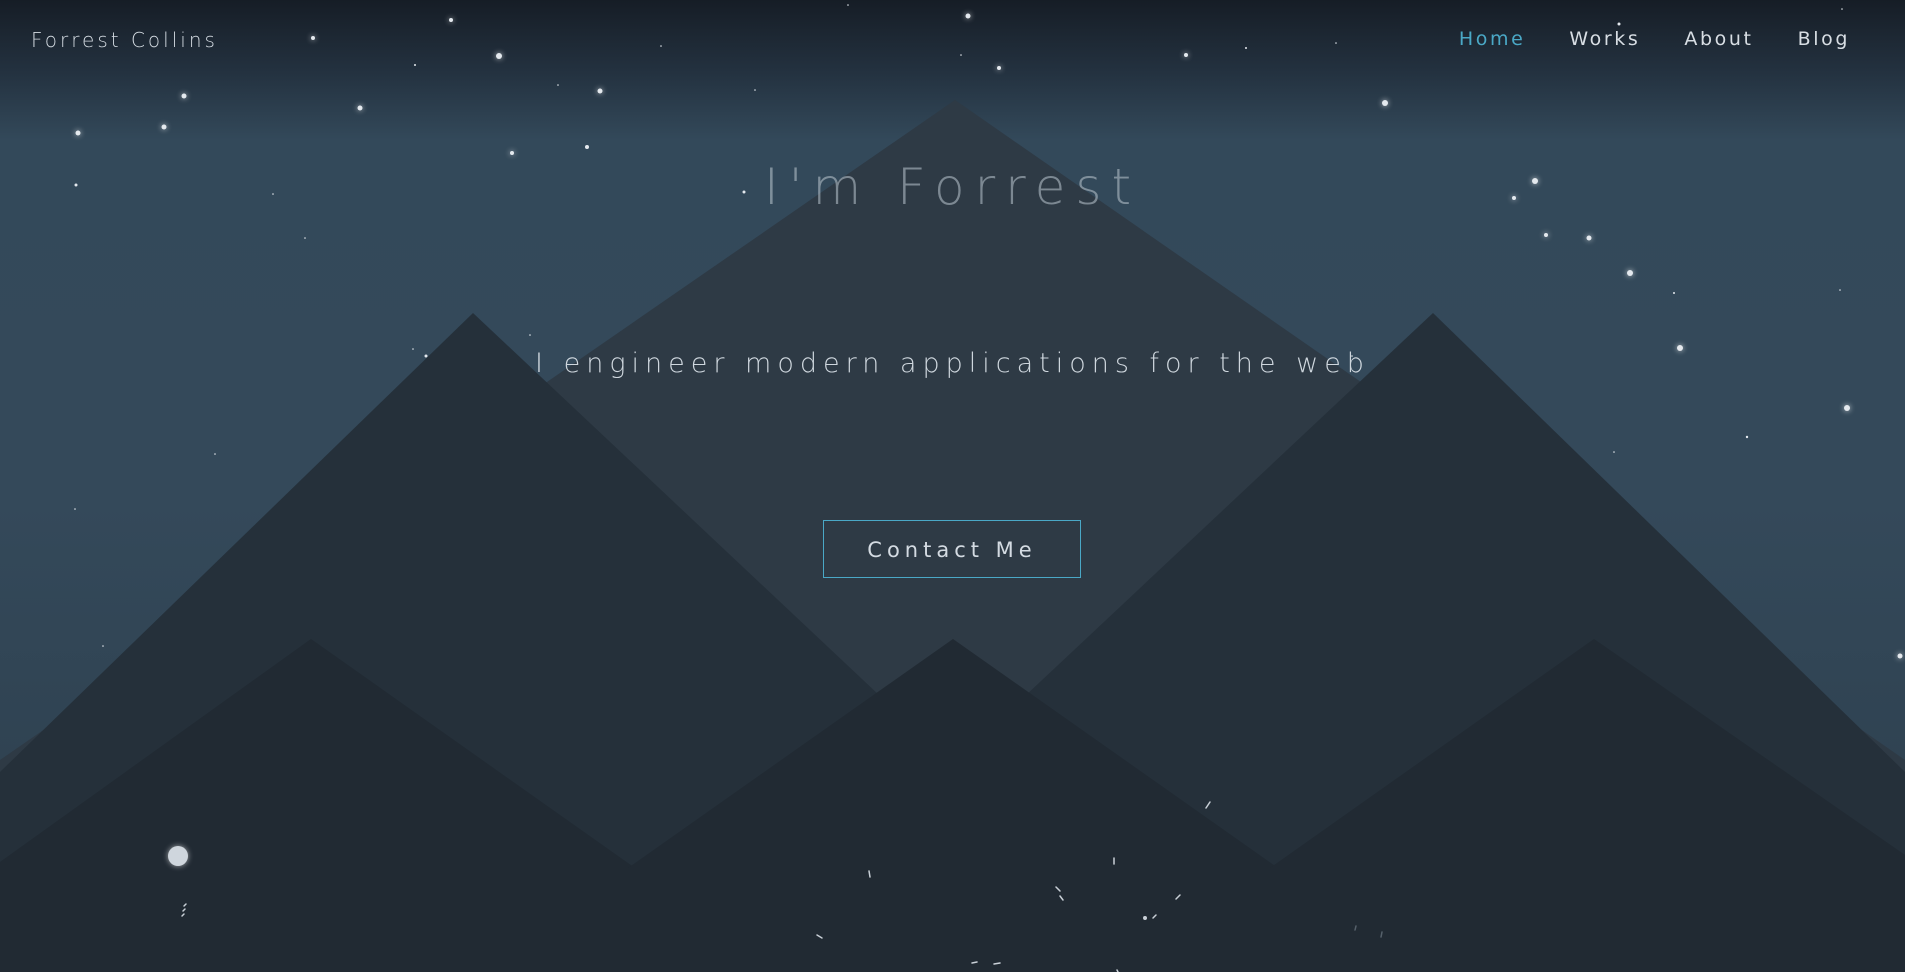 The height and width of the screenshot is (972, 1905). Describe the element at coordinates (178, 856) in the screenshot. I see `moon-light` at that location.